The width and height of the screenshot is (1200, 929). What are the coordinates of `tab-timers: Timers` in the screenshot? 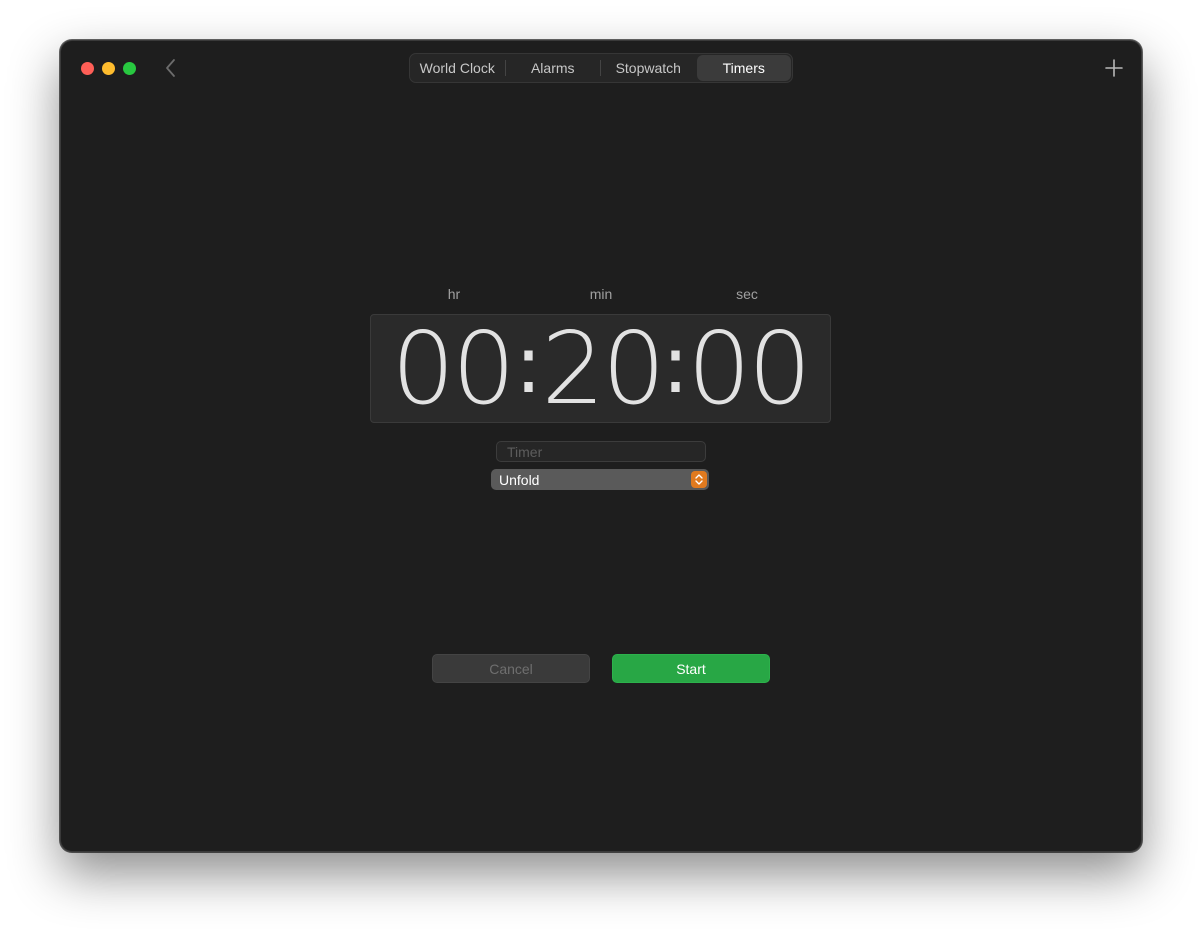 It's located at (743, 68).